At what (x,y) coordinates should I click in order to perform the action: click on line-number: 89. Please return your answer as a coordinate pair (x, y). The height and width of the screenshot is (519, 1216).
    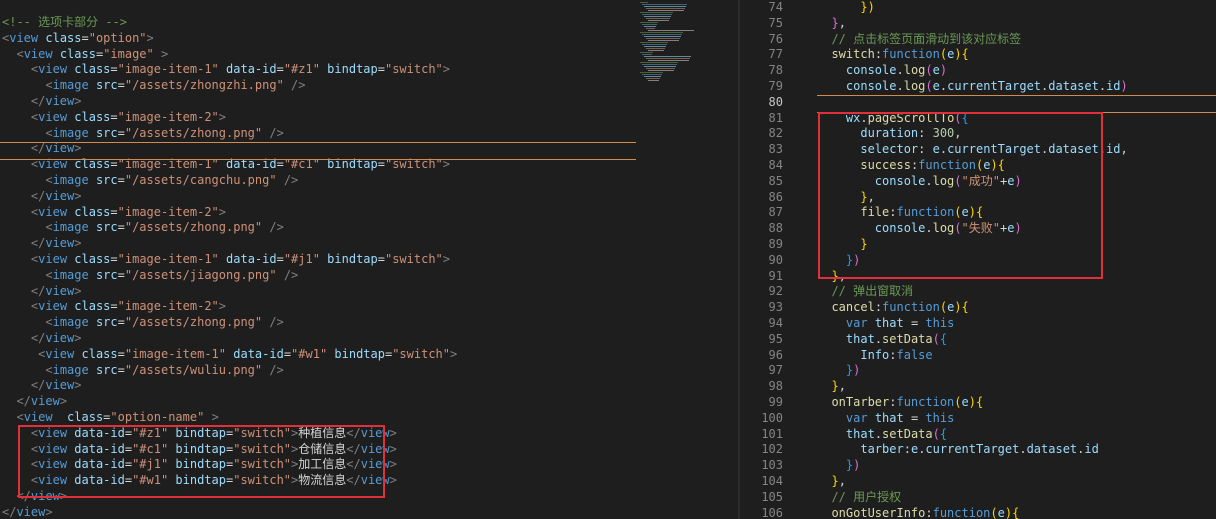
    Looking at the image, I should click on (761, 245).